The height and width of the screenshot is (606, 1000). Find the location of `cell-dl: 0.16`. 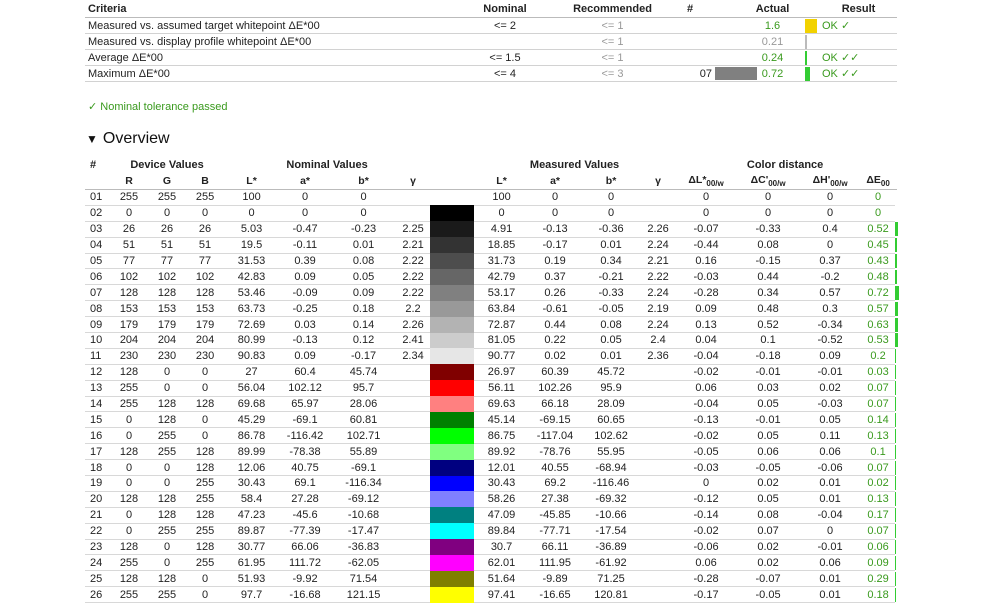

cell-dl: 0.16 is located at coordinates (706, 261).